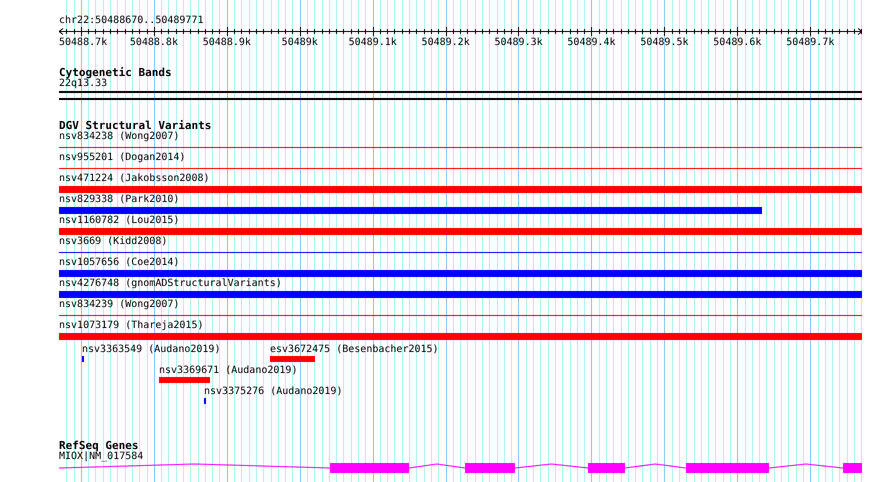  I want to click on ruler-label: 50489.6k, so click(737, 42).